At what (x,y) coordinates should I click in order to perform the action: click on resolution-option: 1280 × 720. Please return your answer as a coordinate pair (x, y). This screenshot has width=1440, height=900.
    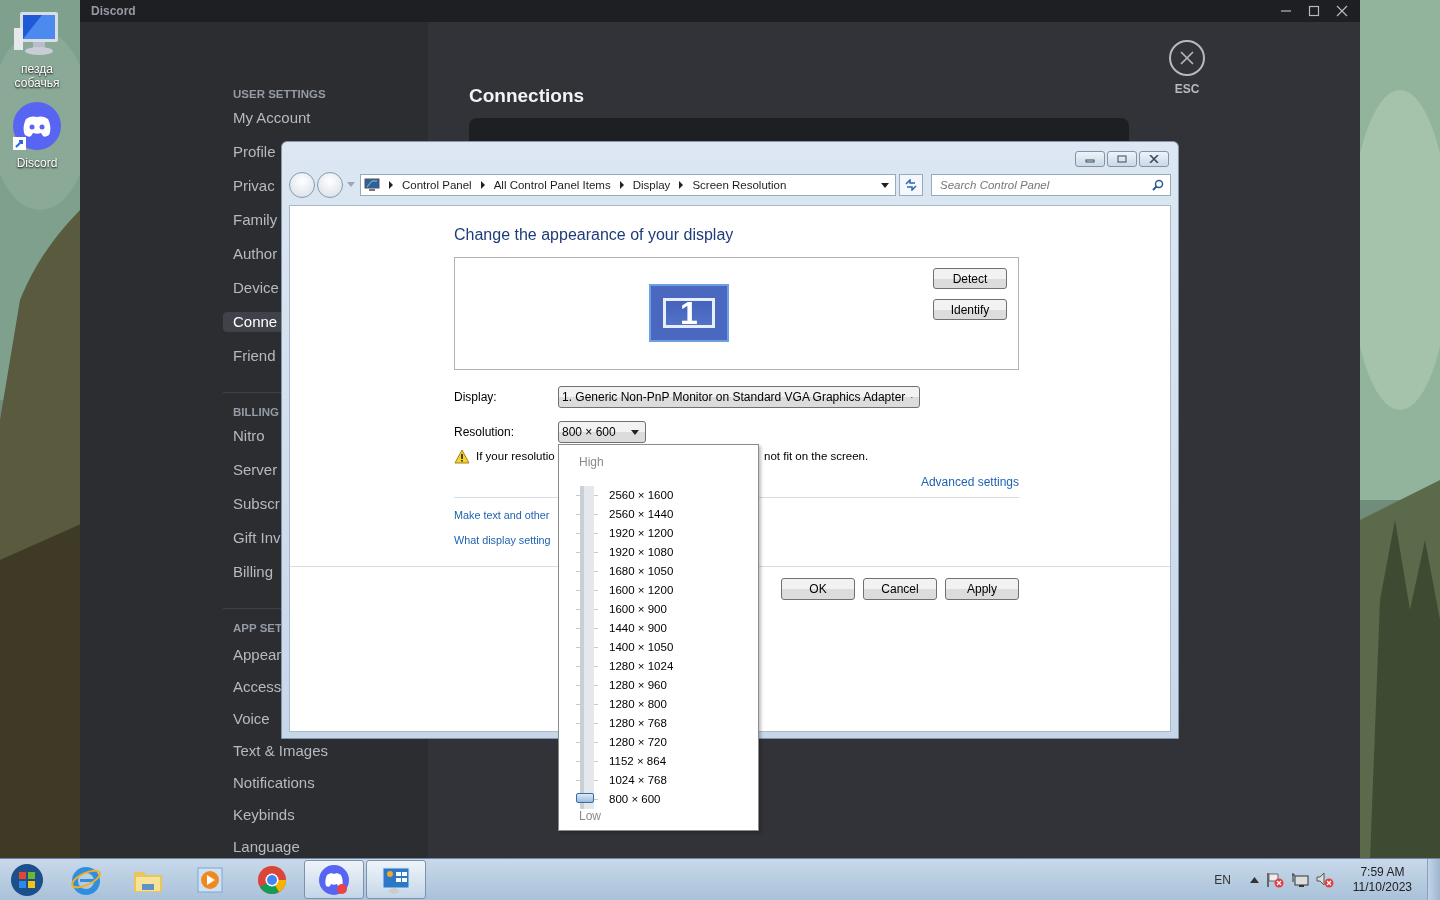
    Looking at the image, I should click on (638, 742).